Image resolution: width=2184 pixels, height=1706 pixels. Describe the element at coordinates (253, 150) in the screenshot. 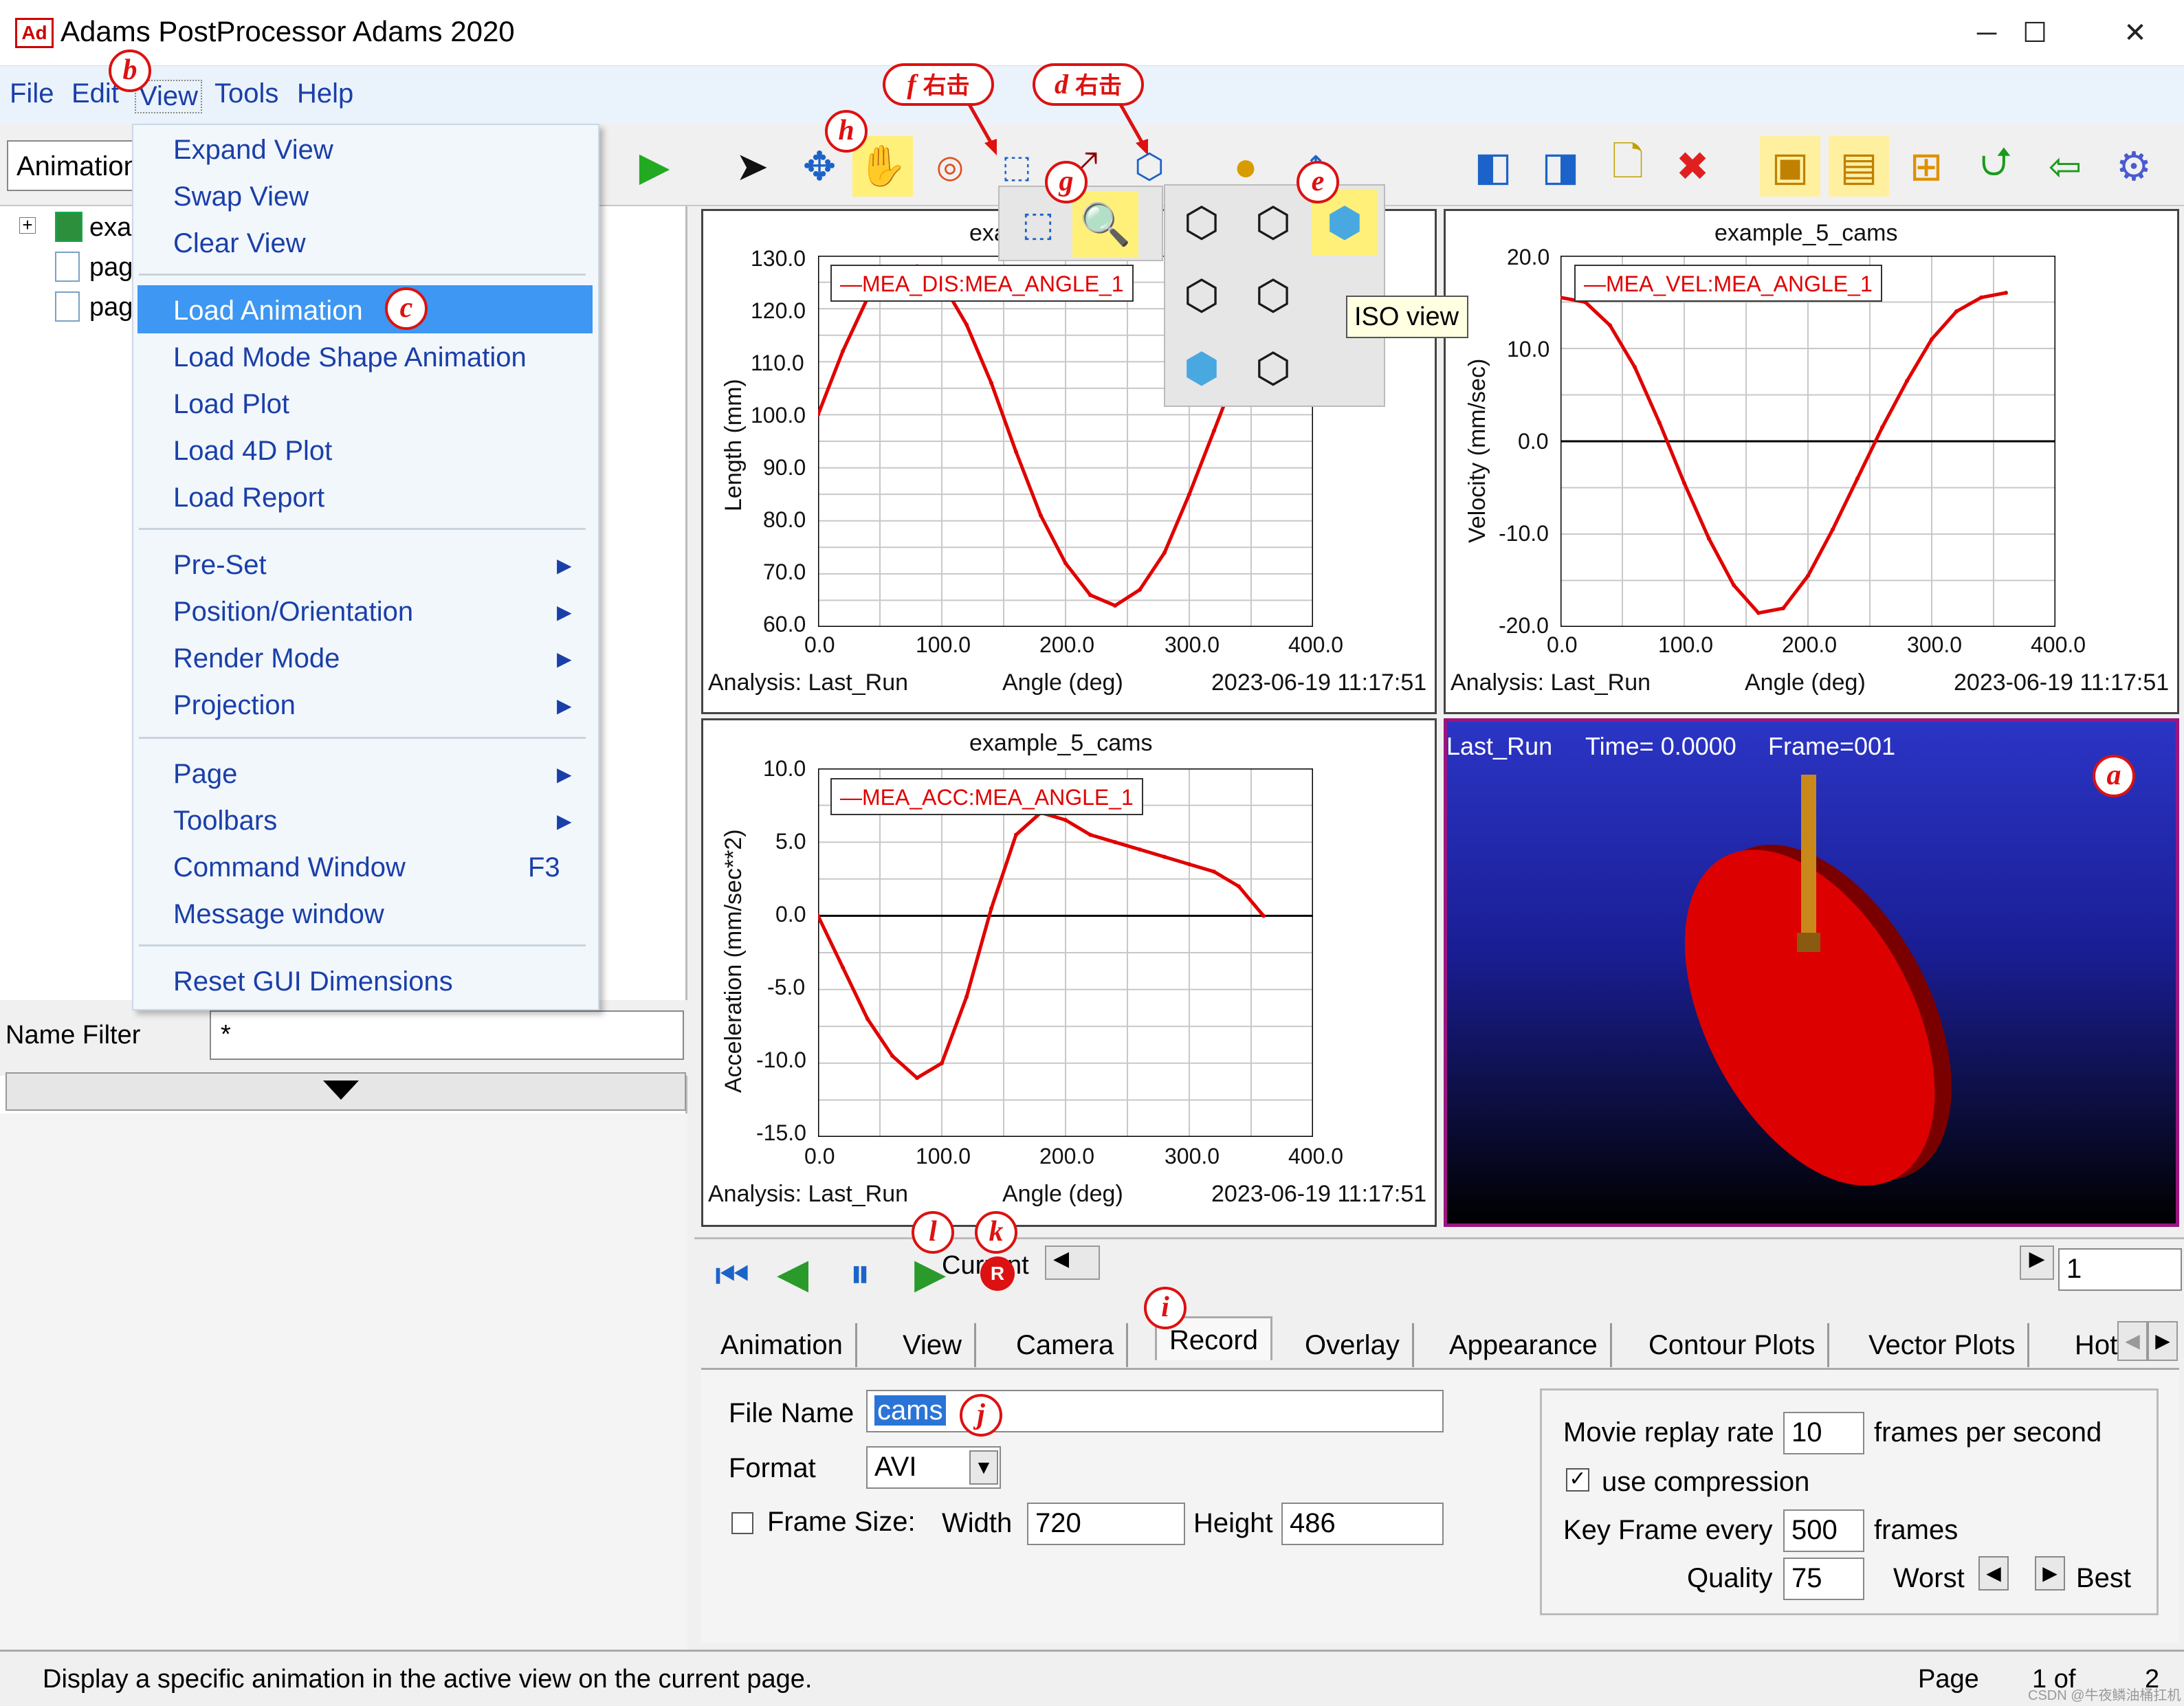

I see `menu-item-expand-view: Expand View` at that location.